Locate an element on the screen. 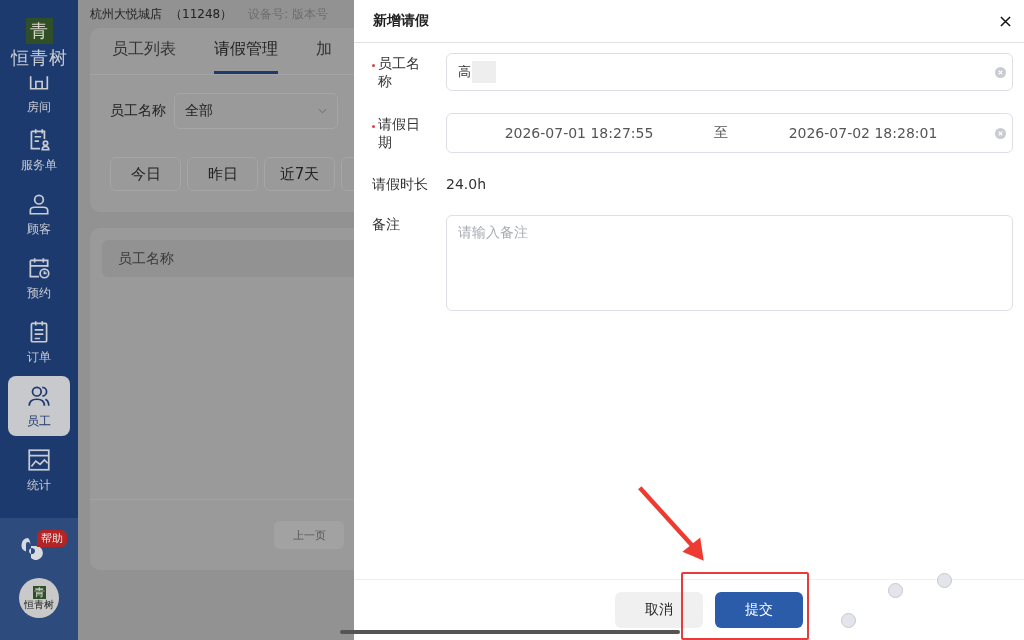 This screenshot has height=640, width=1024. staff-name-field: 高 is located at coordinates (729, 72).